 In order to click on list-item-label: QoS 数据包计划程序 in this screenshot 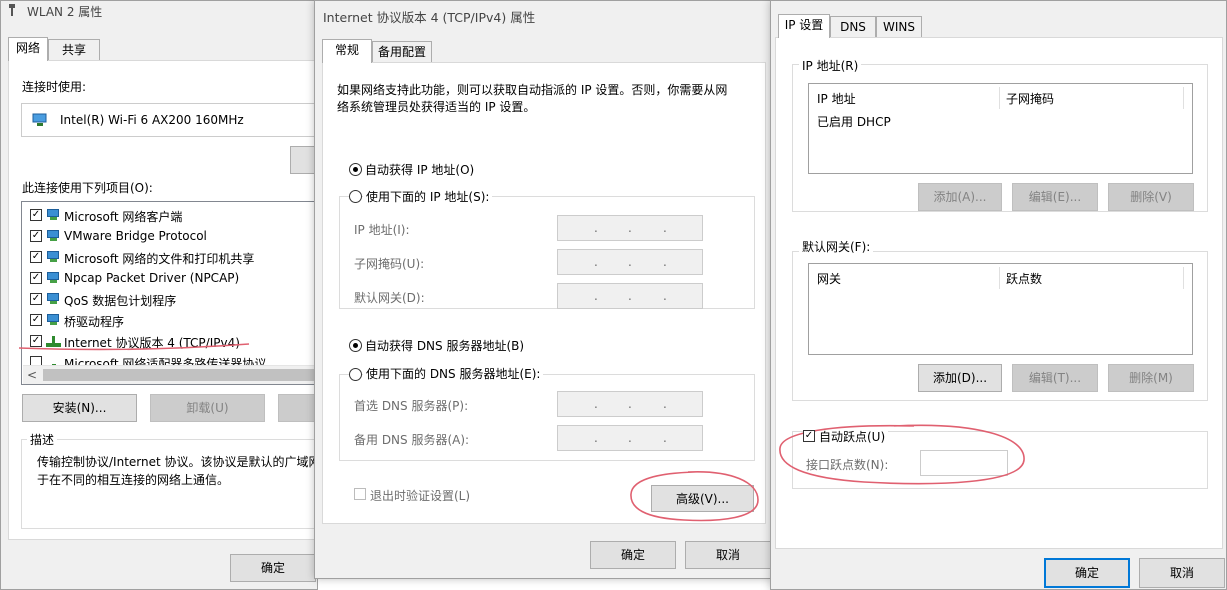, I will do `click(120, 301)`.